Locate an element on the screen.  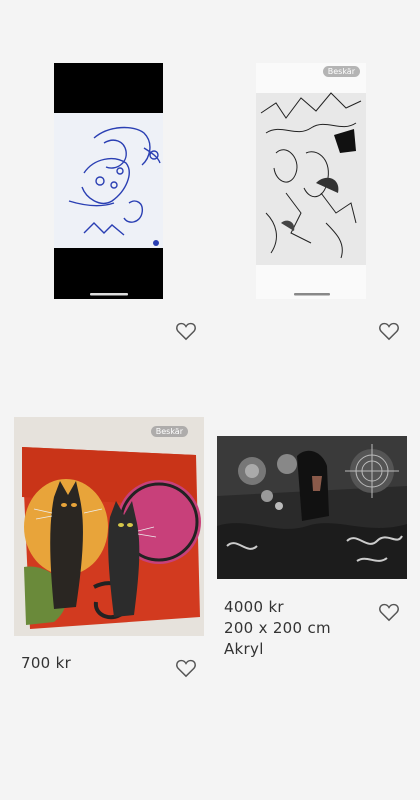
listing-dimensions-4: 200 x 200 cm is located at coordinates (277, 628).